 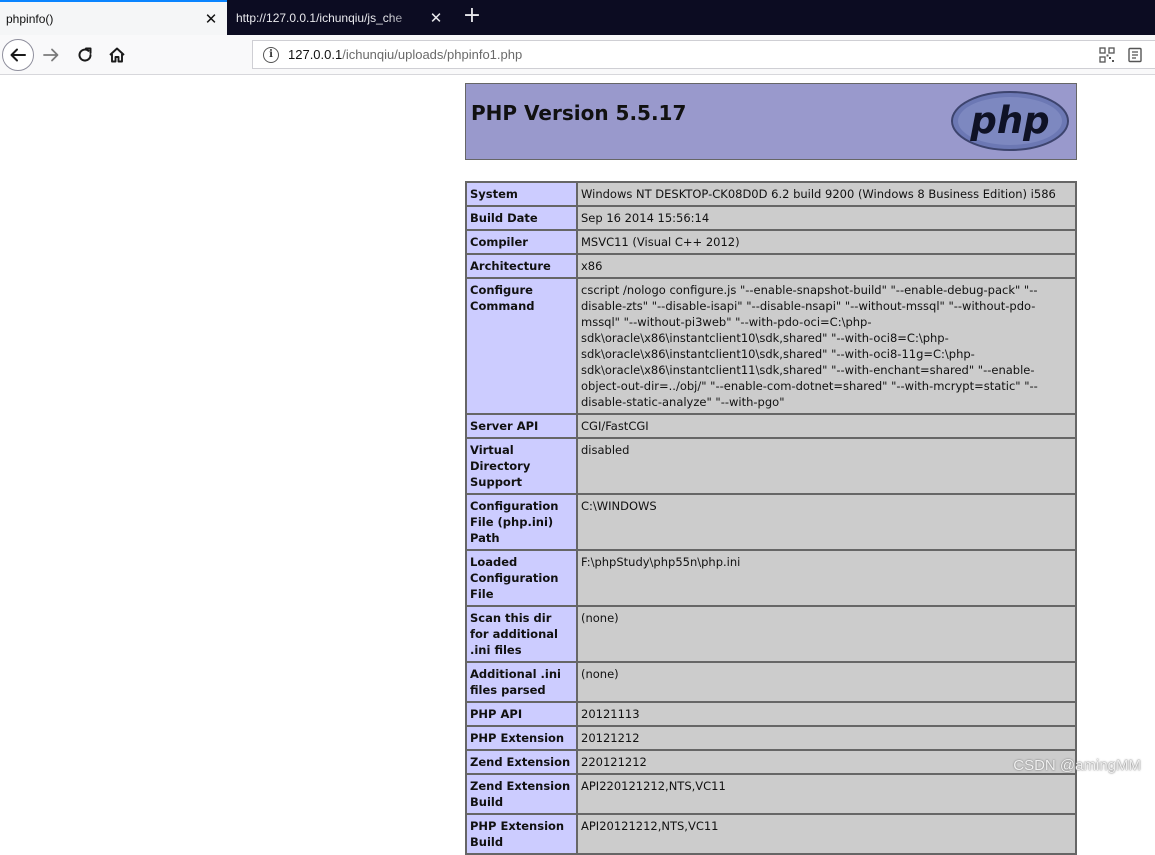 I want to click on row-label: Zend Extension Build, so click(x=521, y=794).